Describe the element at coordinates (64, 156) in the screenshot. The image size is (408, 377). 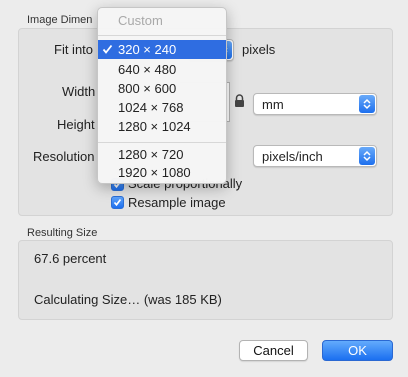
I see `resolution-label: Resolution` at that location.